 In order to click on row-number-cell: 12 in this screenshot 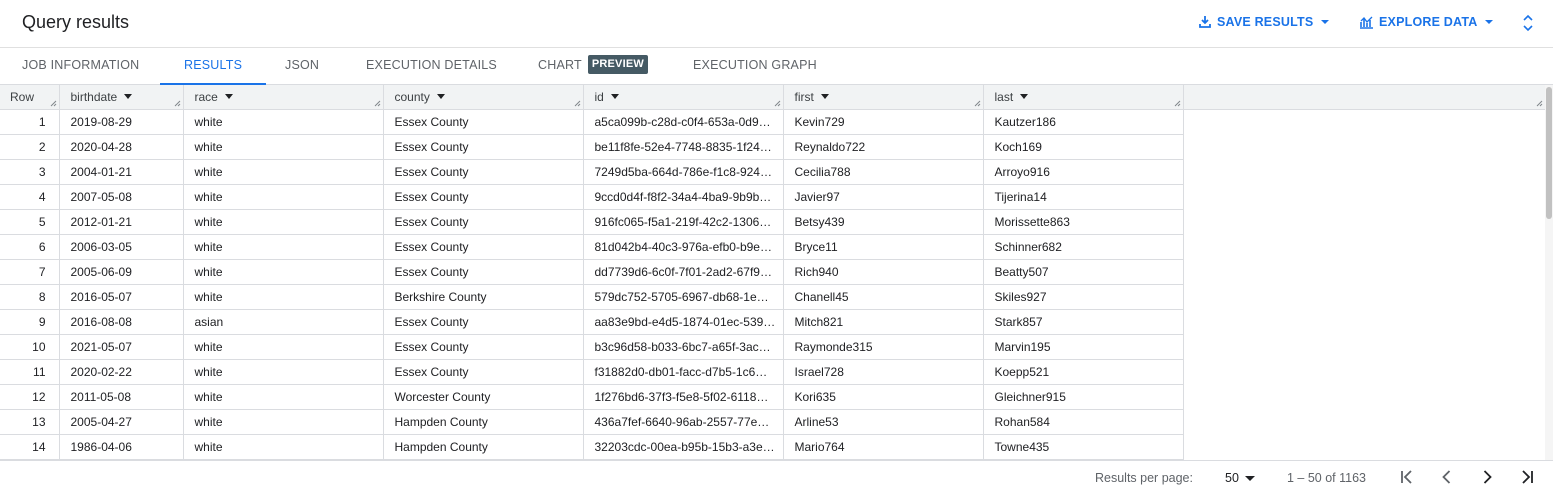, I will do `click(30, 397)`.